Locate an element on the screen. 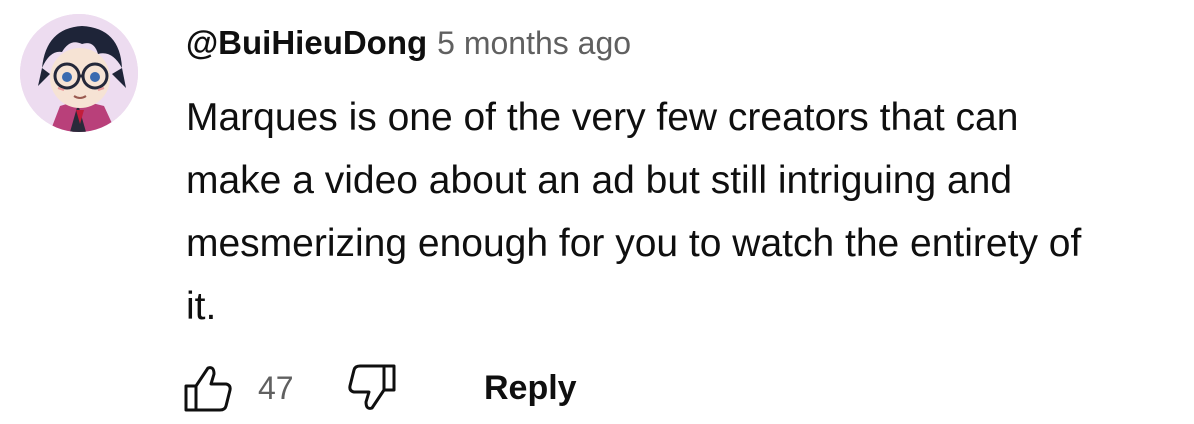 Image resolution: width=1194 pixels, height=424 pixels. comment-timestamp: 5 months ago is located at coordinates (534, 43).